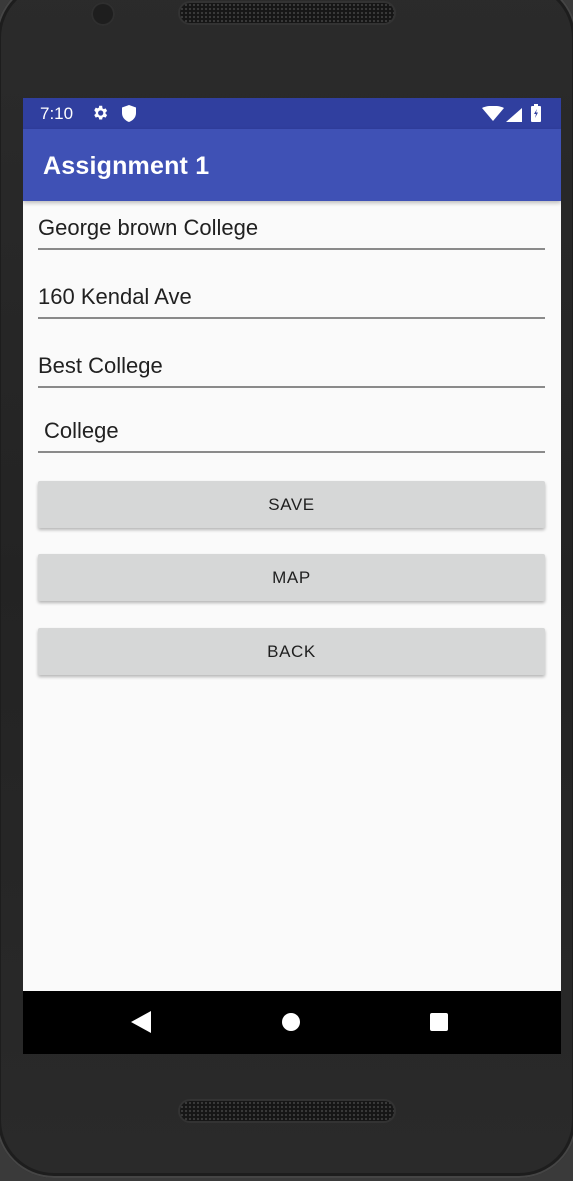 The height and width of the screenshot is (1181, 573). I want to click on nav-home-icon, so click(291, 1024).